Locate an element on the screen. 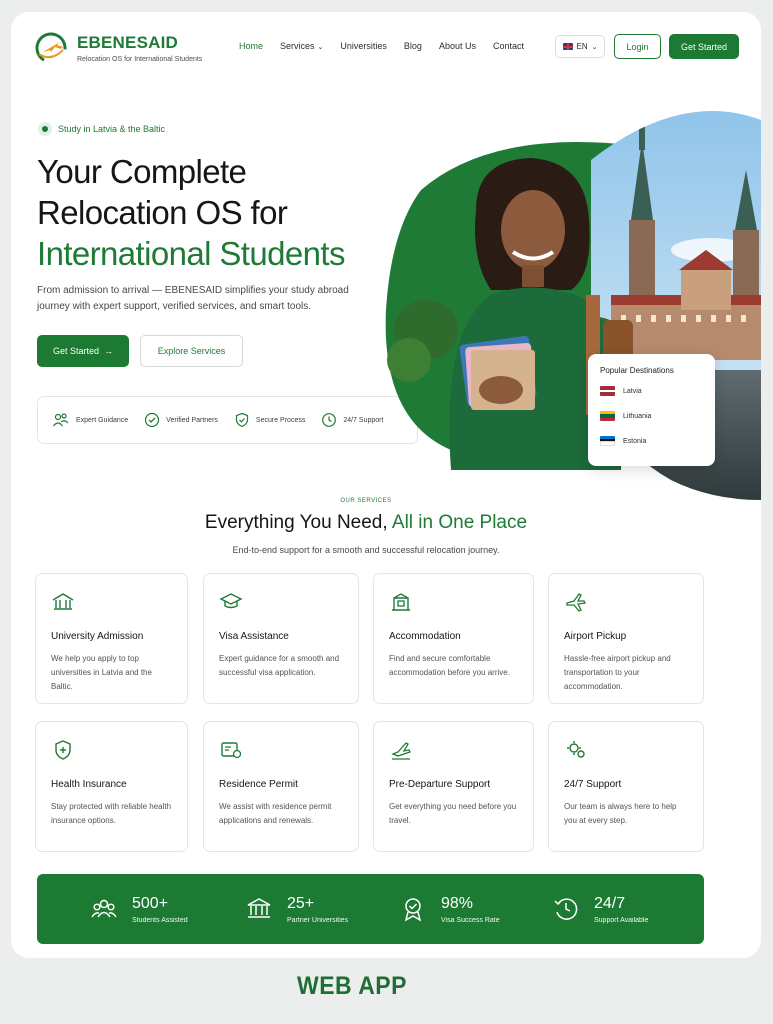  stat-value: 500+ is located at coordinates (150, 903).